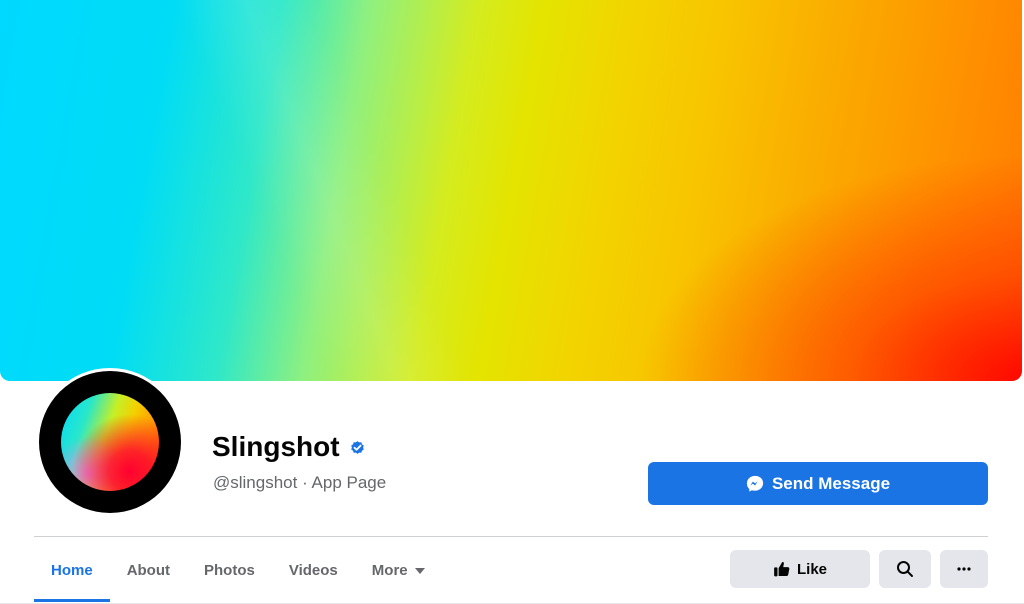 Image resolution: width=1024 pixels, height=604 pixels. I want to click on tab-more: More, so click(398, 570).